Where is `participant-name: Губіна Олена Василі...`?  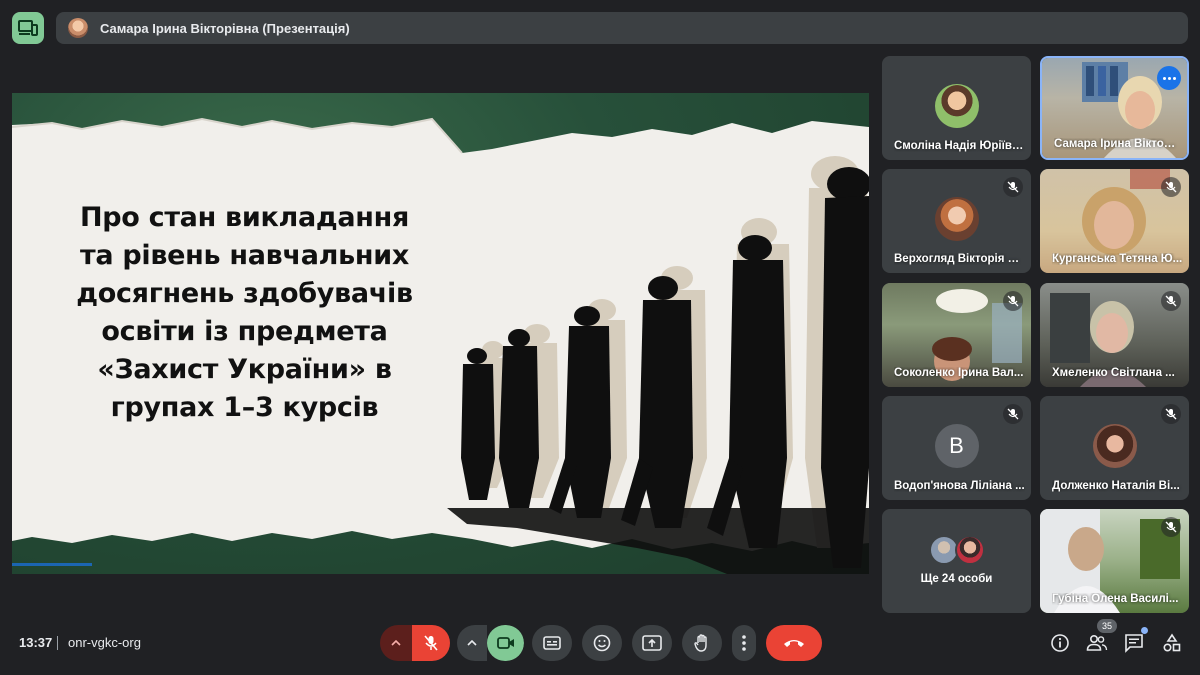 participant-name: Губіна Олена Василі... is located at coordinates (1115, 599).